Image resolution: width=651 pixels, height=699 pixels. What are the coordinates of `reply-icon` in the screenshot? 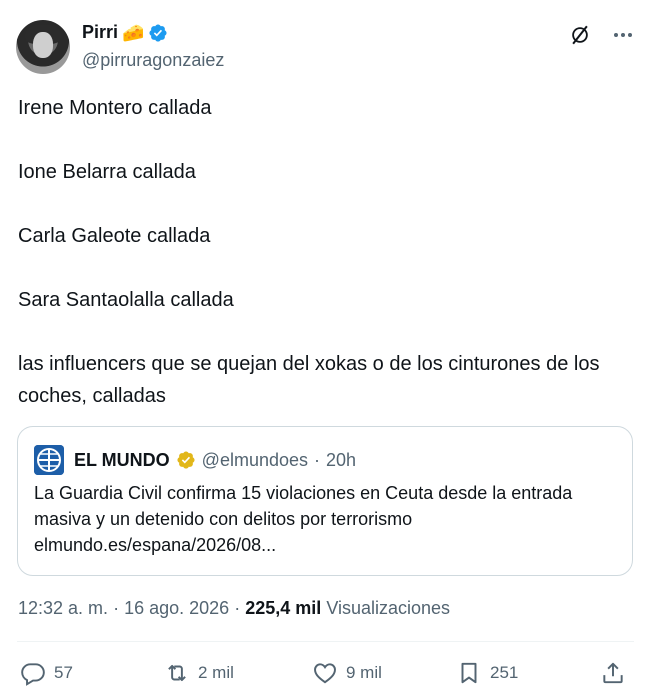 It's located at (33, 674).